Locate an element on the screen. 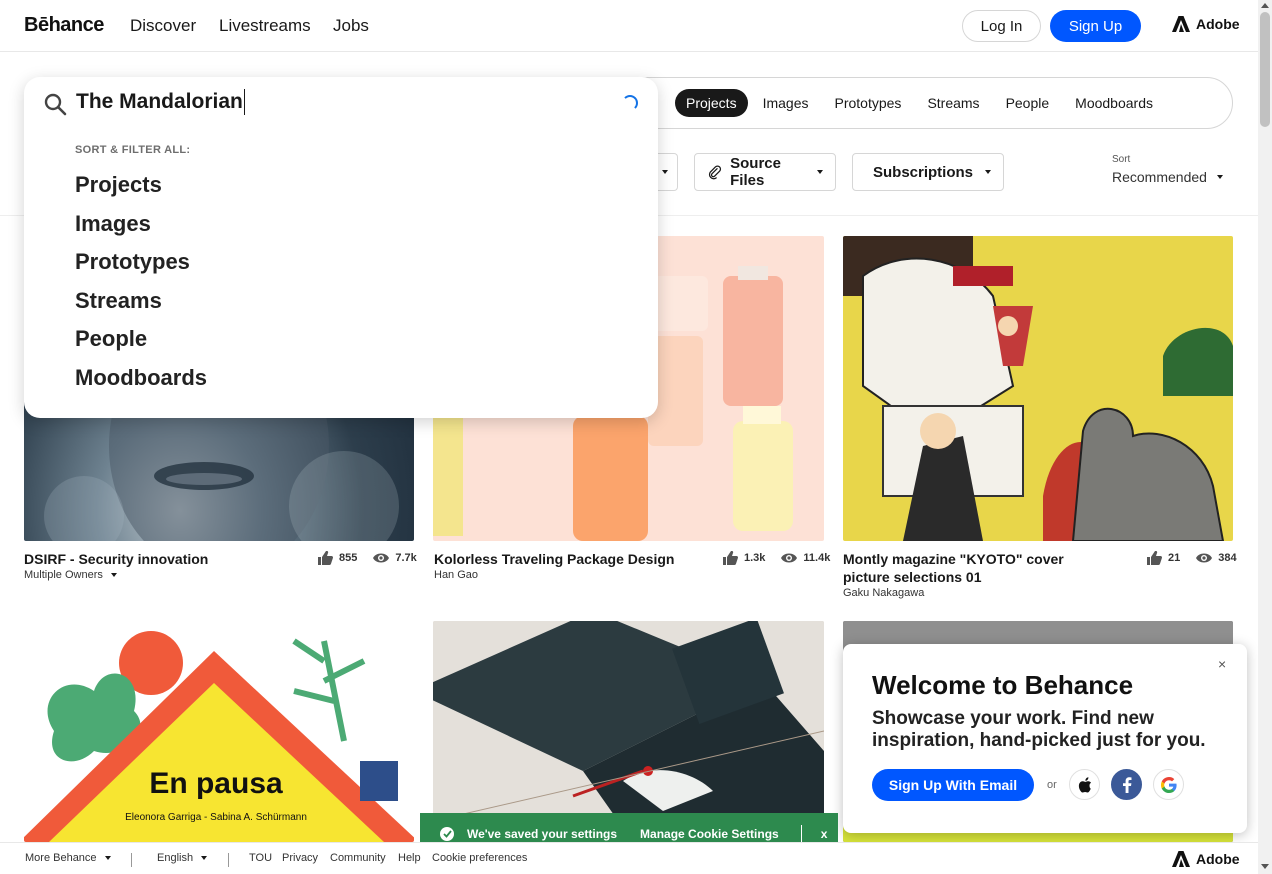  book-authors: Eleonora Garriga - Sabina A. Schürmann is located at coordinates (216, 817).